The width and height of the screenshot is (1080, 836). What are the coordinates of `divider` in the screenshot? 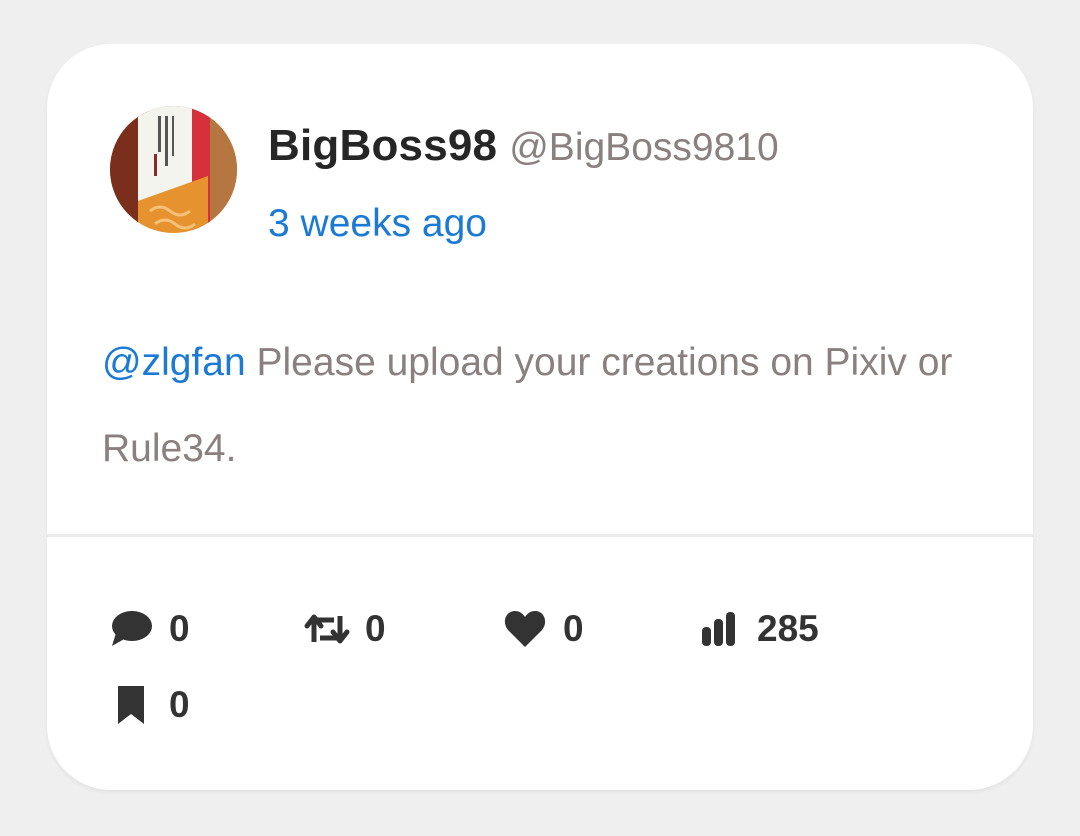 It's located at (540, 535).